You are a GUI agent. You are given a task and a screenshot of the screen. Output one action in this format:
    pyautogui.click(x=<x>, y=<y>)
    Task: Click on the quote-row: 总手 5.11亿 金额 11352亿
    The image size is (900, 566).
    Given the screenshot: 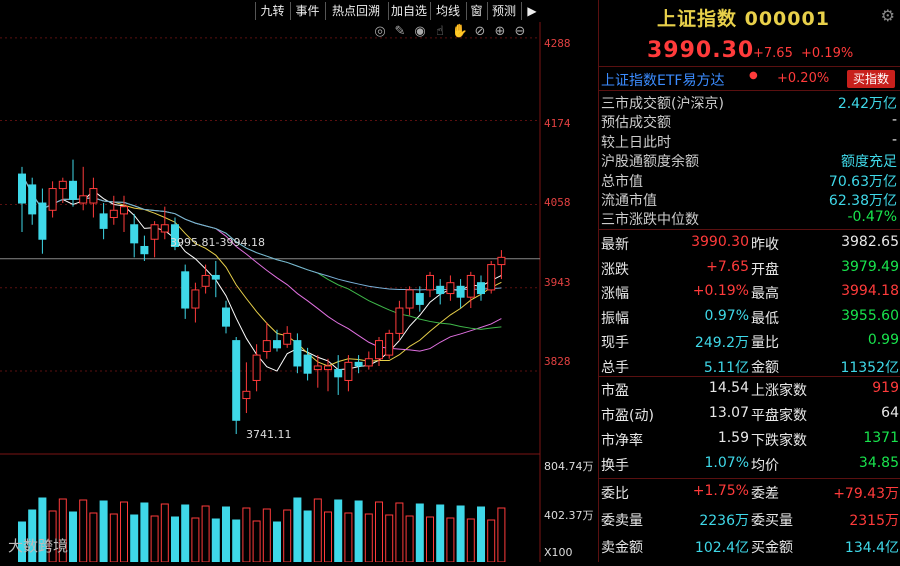 What is the action you would take?
    pyautogui.click(x=749, y=365)
    